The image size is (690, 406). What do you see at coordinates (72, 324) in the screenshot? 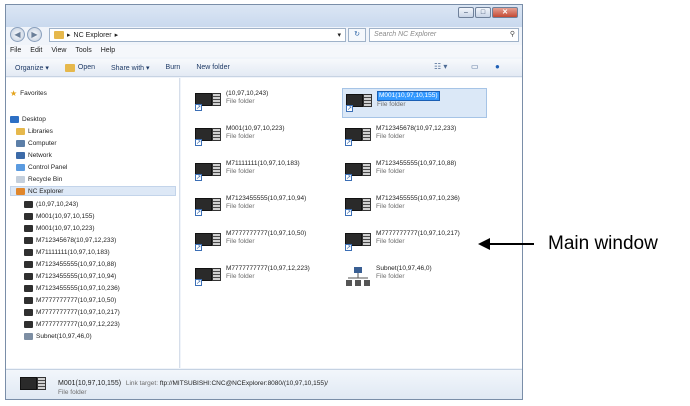
I see `nav-child-item: M7777777777(10,97,12,223)` at bounding box center [72, 324].